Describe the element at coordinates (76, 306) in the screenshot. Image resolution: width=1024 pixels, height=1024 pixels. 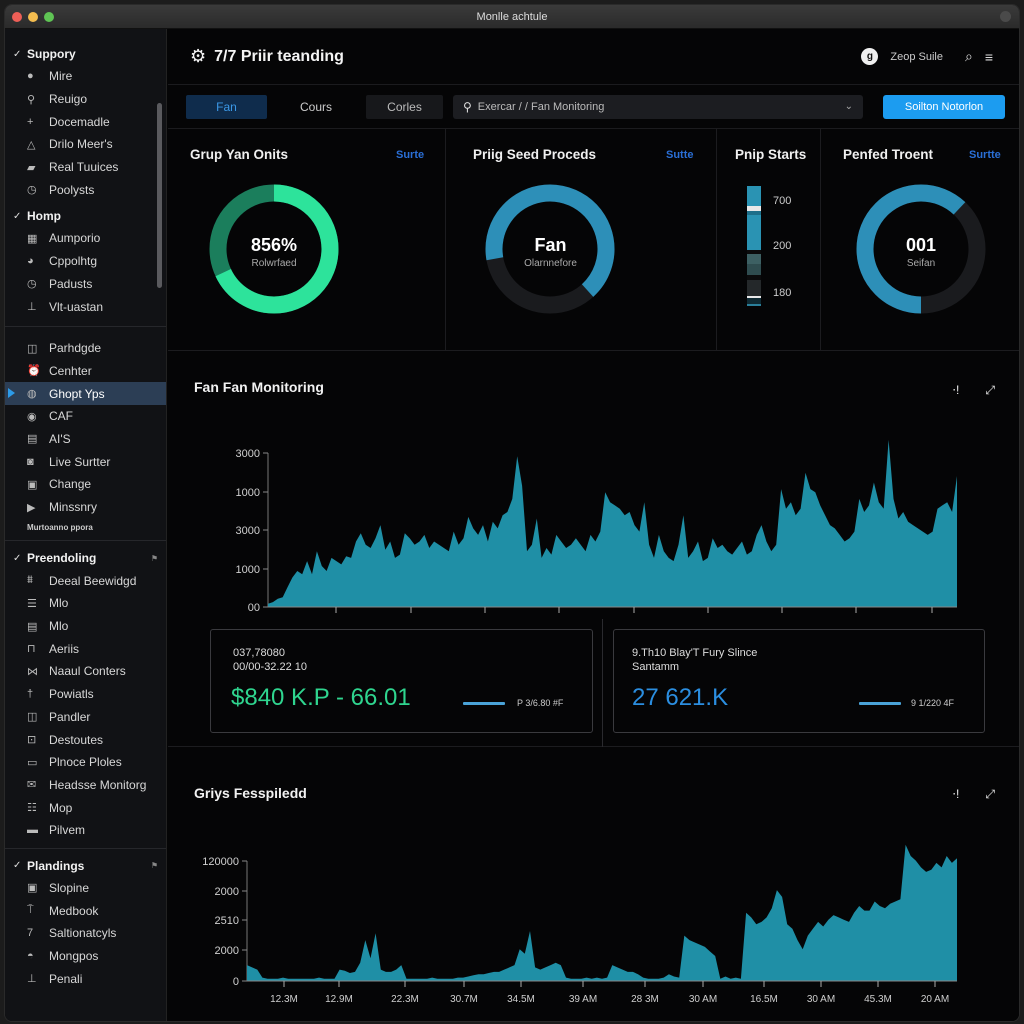
I see `sidebar-item-label: Vlt-uastan` at that location.